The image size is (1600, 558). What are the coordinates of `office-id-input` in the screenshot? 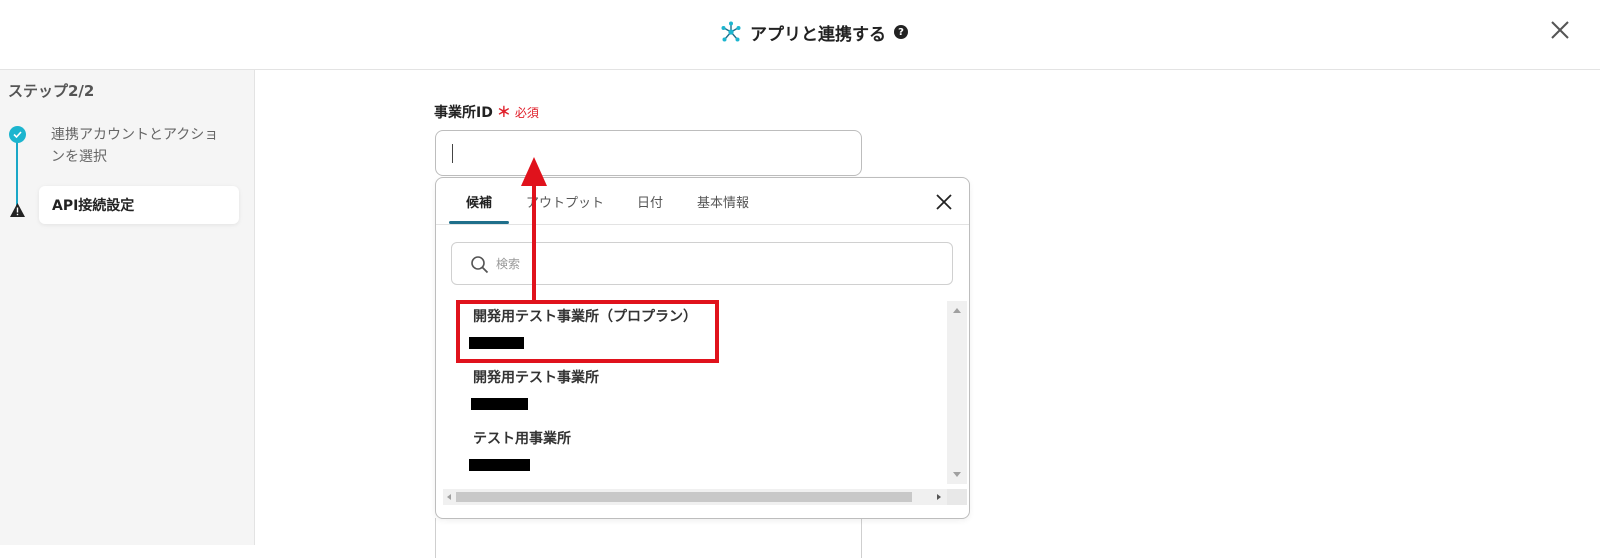 It's located at (648, 153).